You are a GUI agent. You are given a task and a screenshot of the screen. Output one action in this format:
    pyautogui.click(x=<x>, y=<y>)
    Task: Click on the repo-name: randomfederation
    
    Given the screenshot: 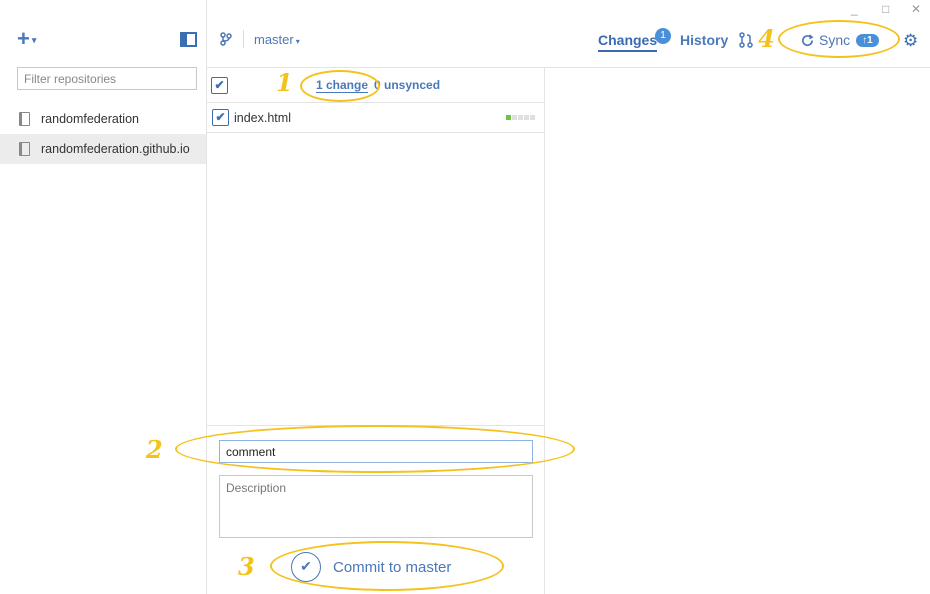 What is the action you would take?
    pyautogui.click(x=90, y=119)
    